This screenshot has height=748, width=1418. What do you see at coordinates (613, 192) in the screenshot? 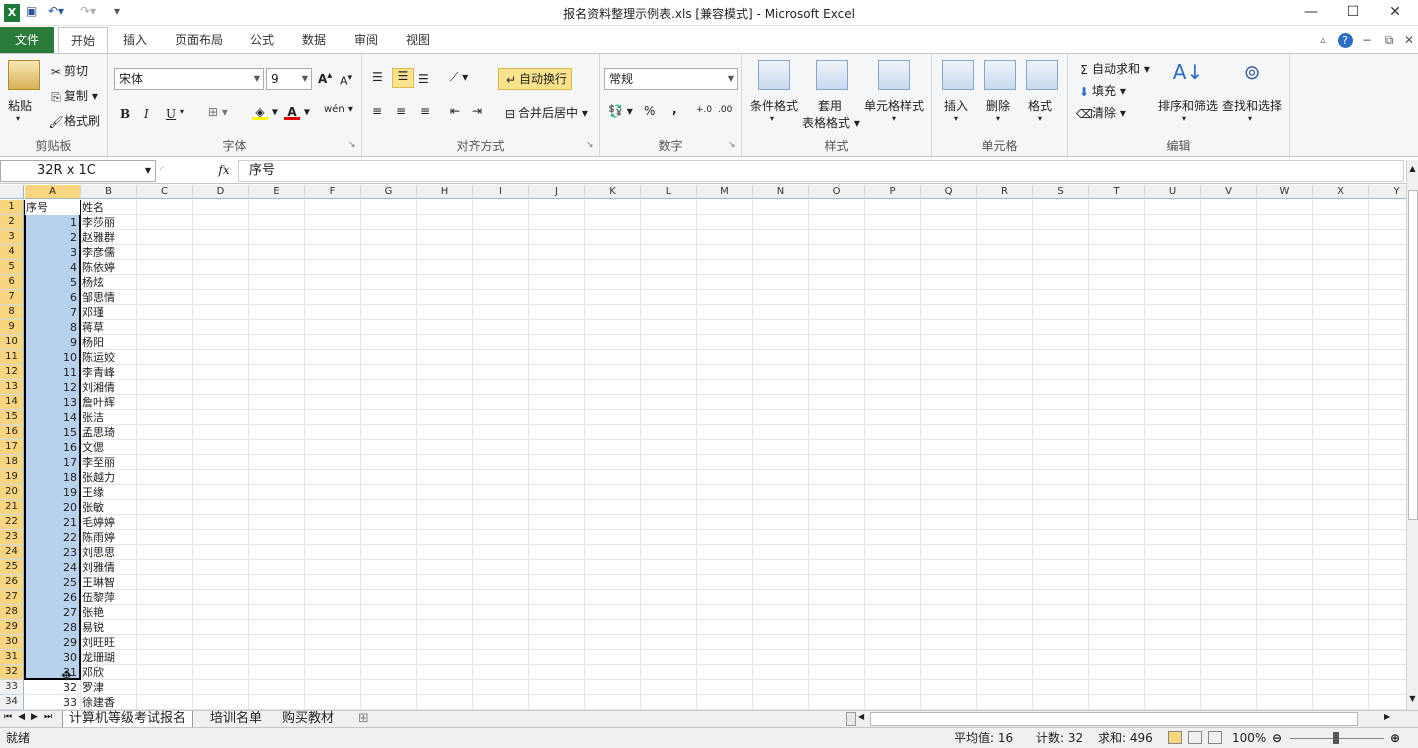
I see `column-header: K` at bounding box center [613, 192].